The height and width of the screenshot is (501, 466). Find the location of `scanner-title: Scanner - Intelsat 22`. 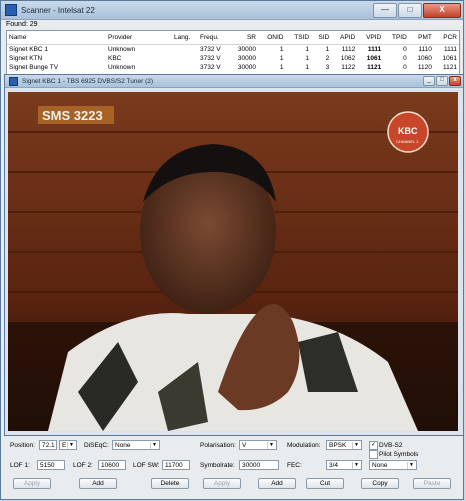

scanner-title: Scanner - Intelsat 22 is located at coordinates (58, 10).